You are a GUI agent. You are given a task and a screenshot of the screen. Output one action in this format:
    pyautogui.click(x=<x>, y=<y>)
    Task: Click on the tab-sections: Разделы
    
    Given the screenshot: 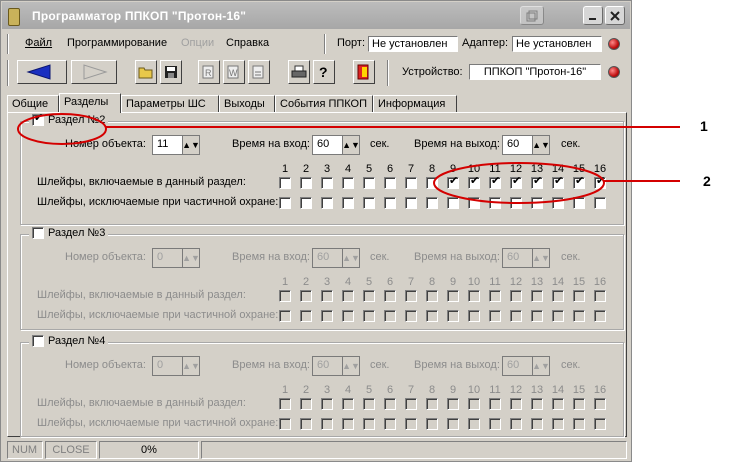 What is the action you would take?
    pyautogui.click(x=90, y=103)
    